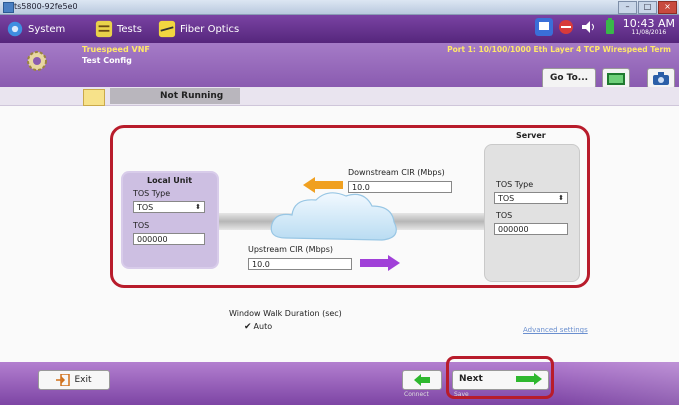 The image size is (679, 405). I want to click on clock-time: 10:43 AM, so click(648, 24).